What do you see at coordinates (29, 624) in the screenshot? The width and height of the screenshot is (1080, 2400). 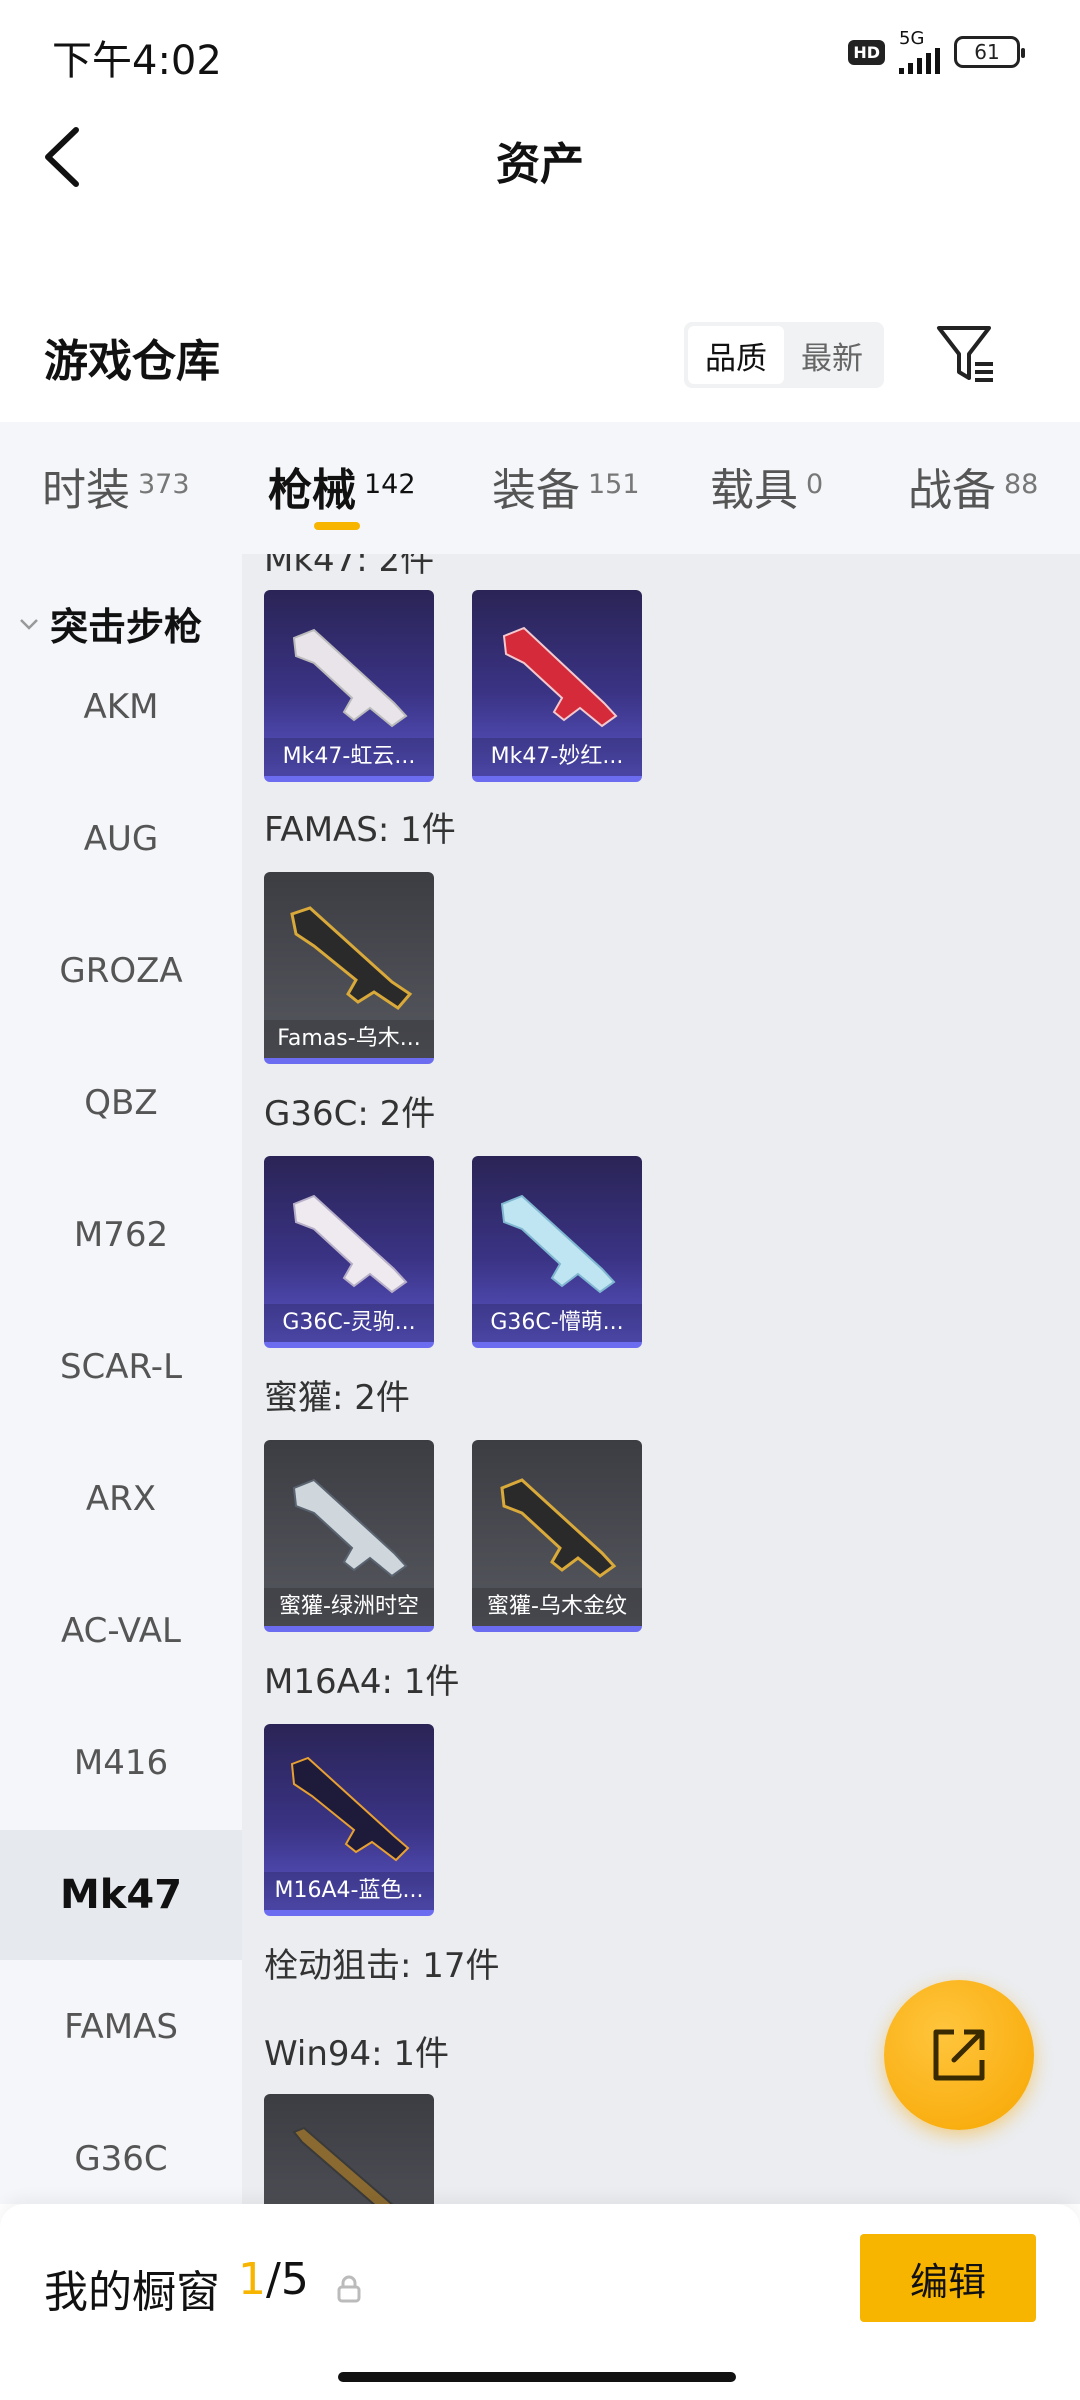 I see `chevron-down-icon` at bounding box center [29, 624].